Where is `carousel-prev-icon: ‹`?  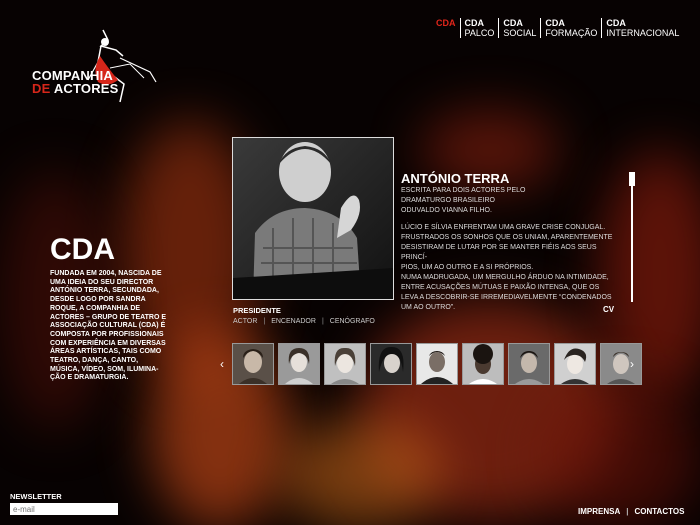 carousel-prev-icon: ‹ is located at coordinates (222, 364).